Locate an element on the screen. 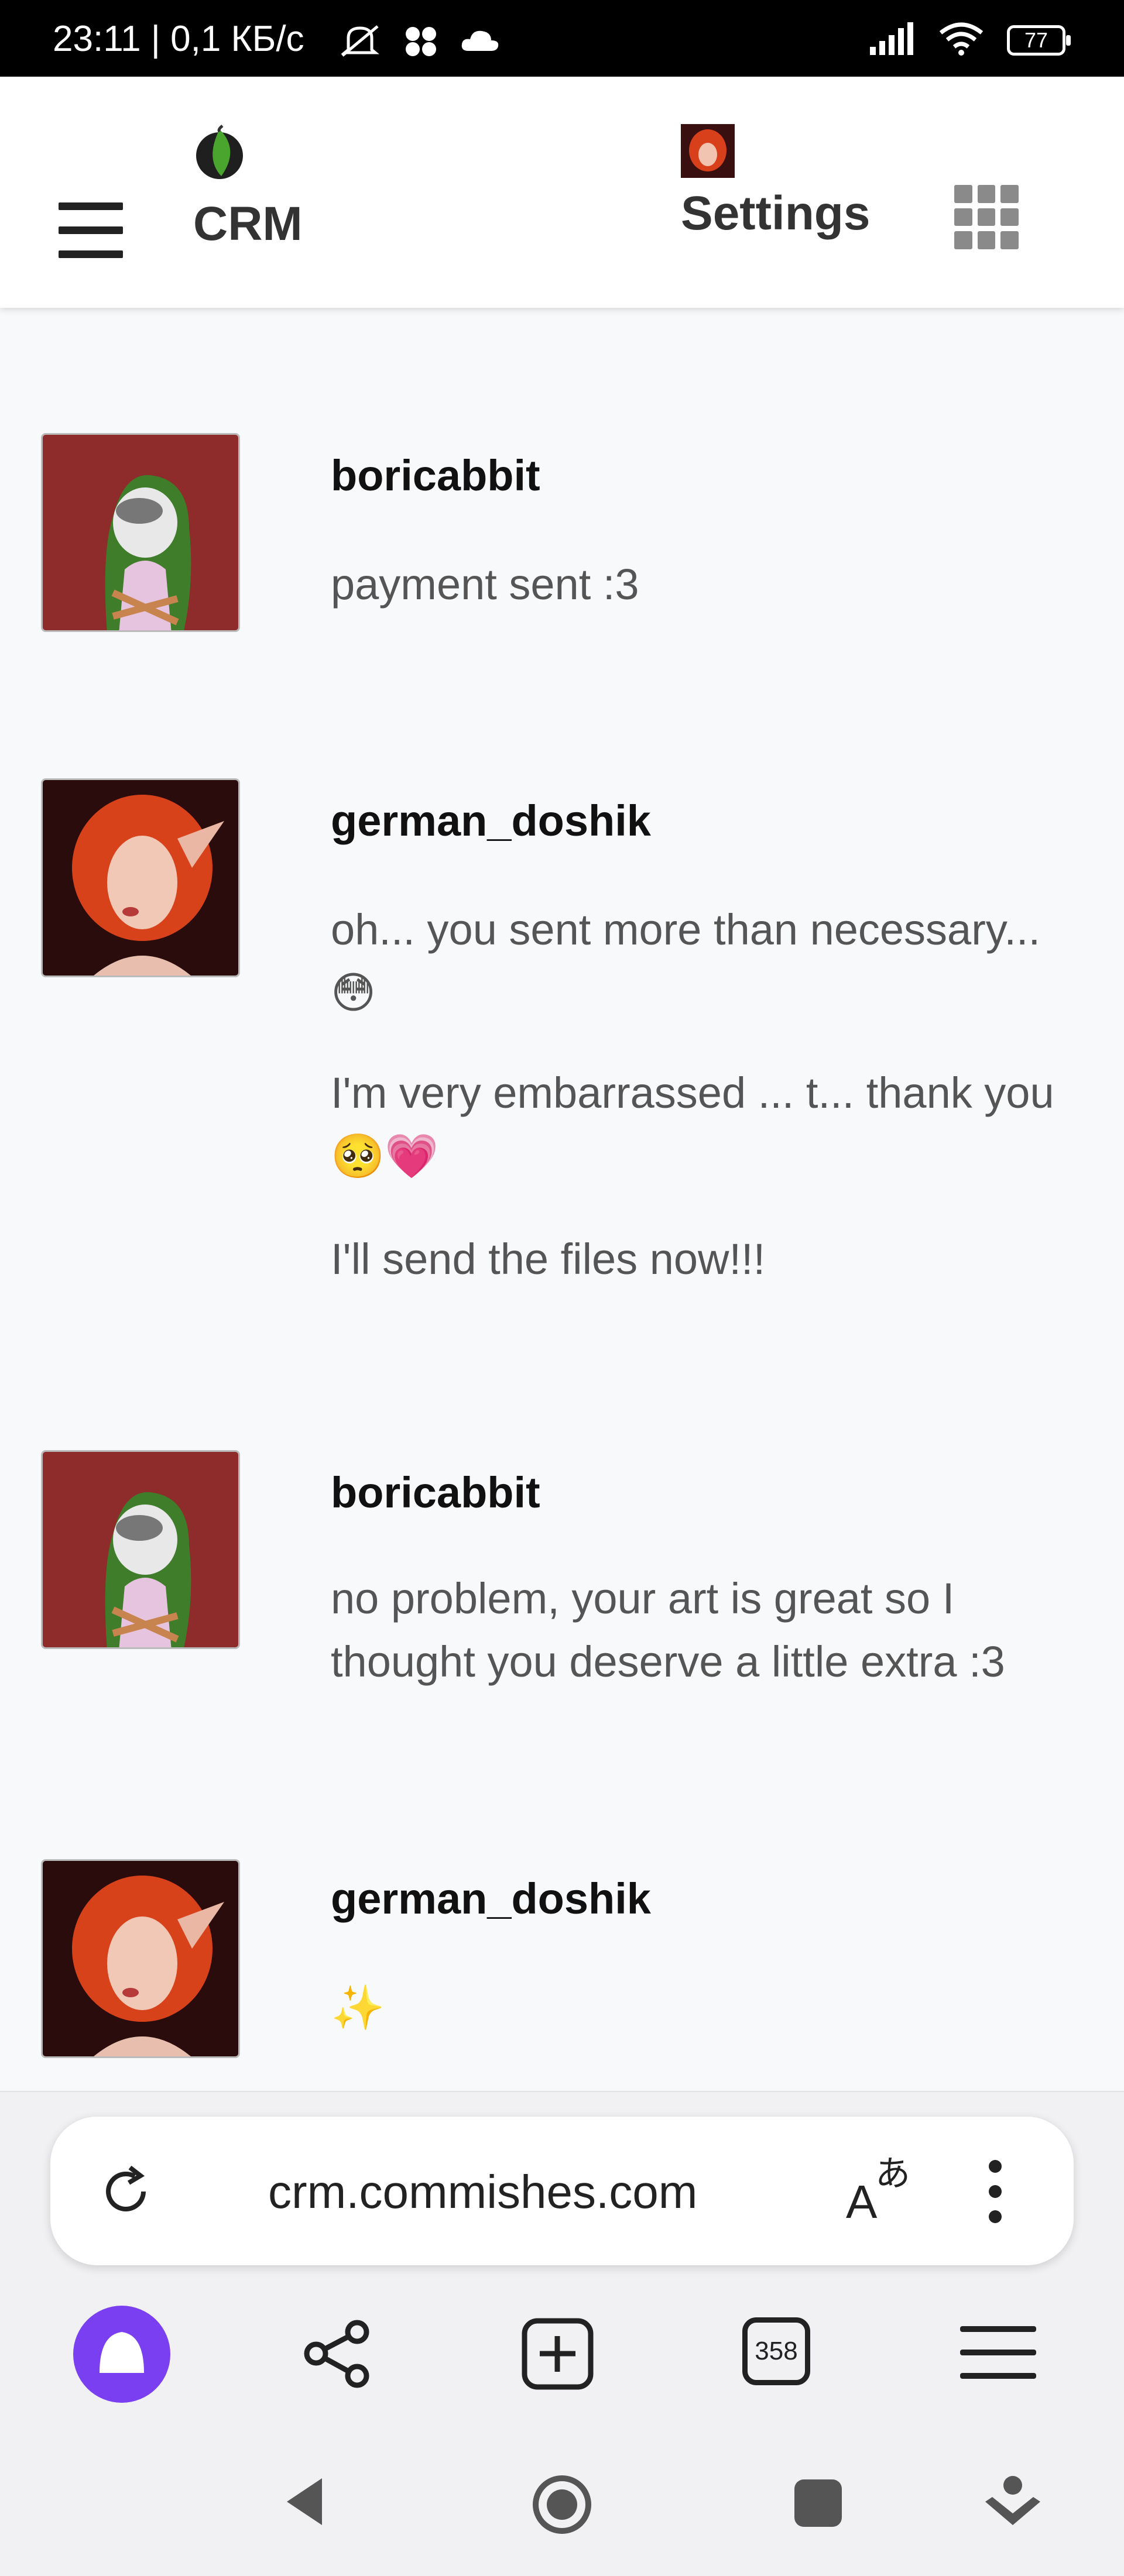 The image size is (1124, 2576). reload-icon is located at coordinates (126, 2193).